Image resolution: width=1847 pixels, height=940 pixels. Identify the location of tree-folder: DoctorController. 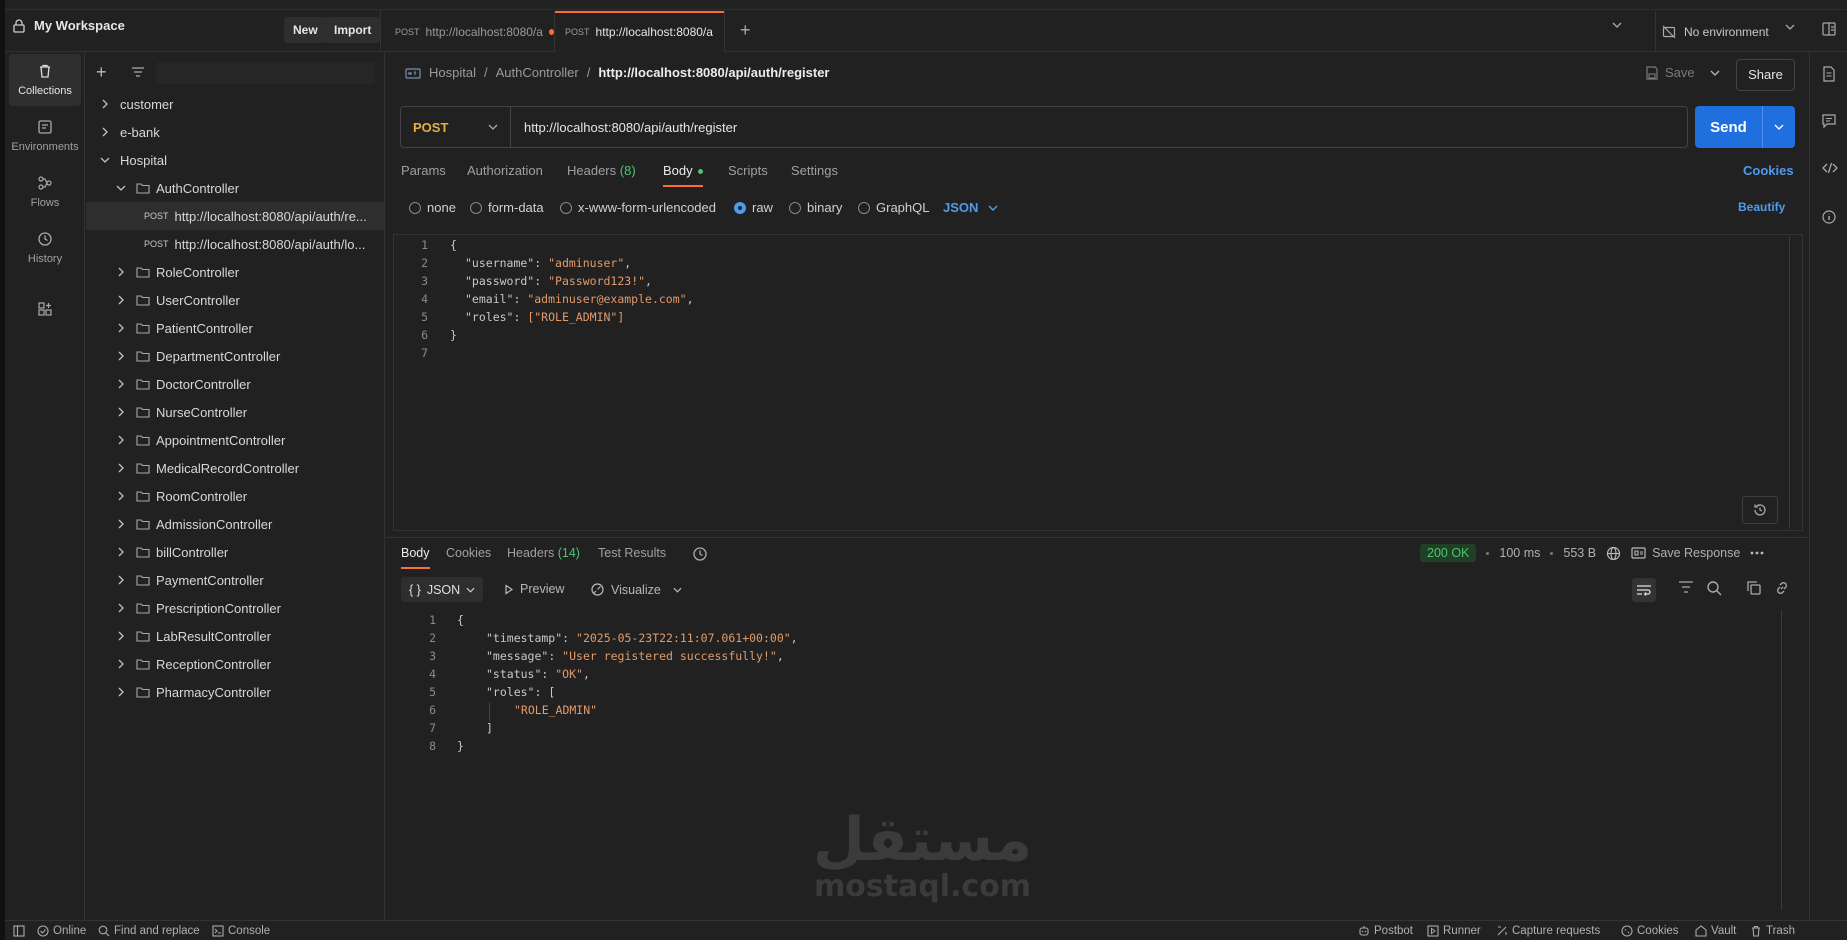
(235, 384).